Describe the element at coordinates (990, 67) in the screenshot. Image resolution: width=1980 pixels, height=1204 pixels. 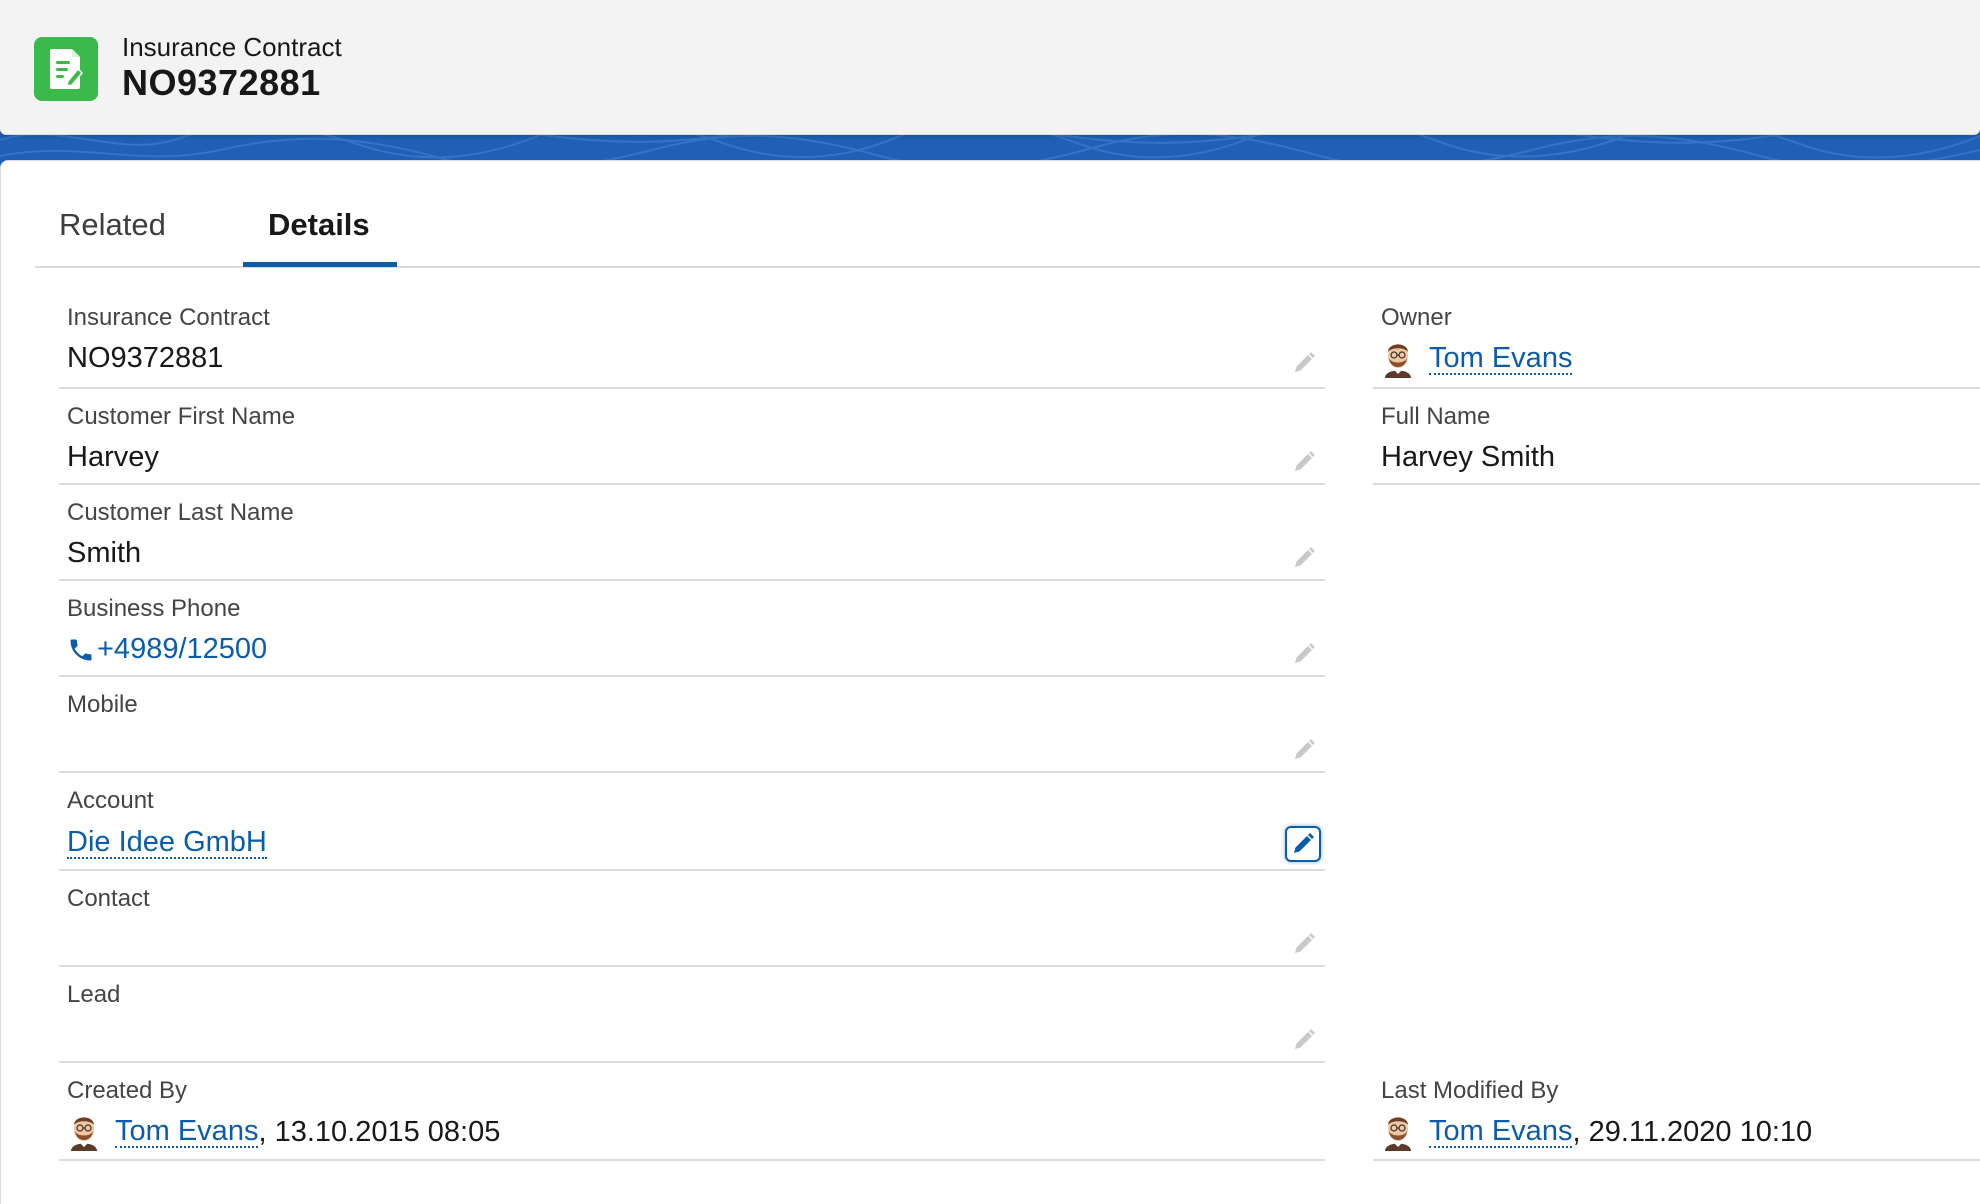
I see `record-header: Insurance Contract NO9372881` at that location.